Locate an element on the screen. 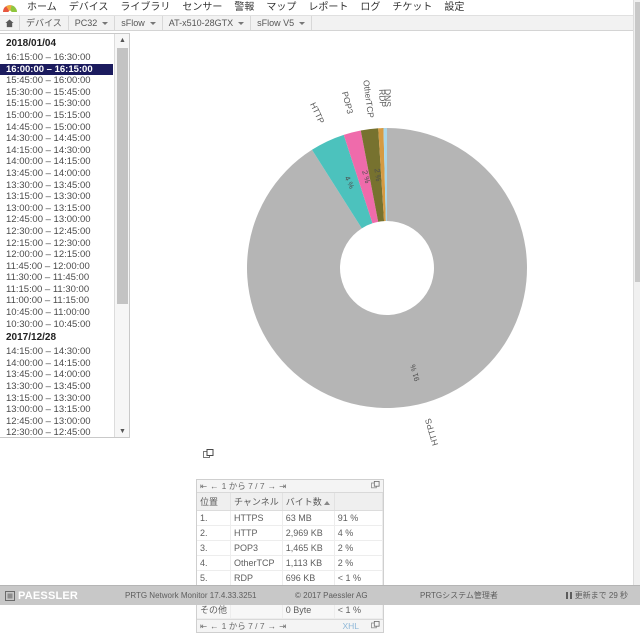 This screenshot has height=633, width=640. period-list-item: 11:00:00 – 11:15:00 is located at coordinates (56, 301).